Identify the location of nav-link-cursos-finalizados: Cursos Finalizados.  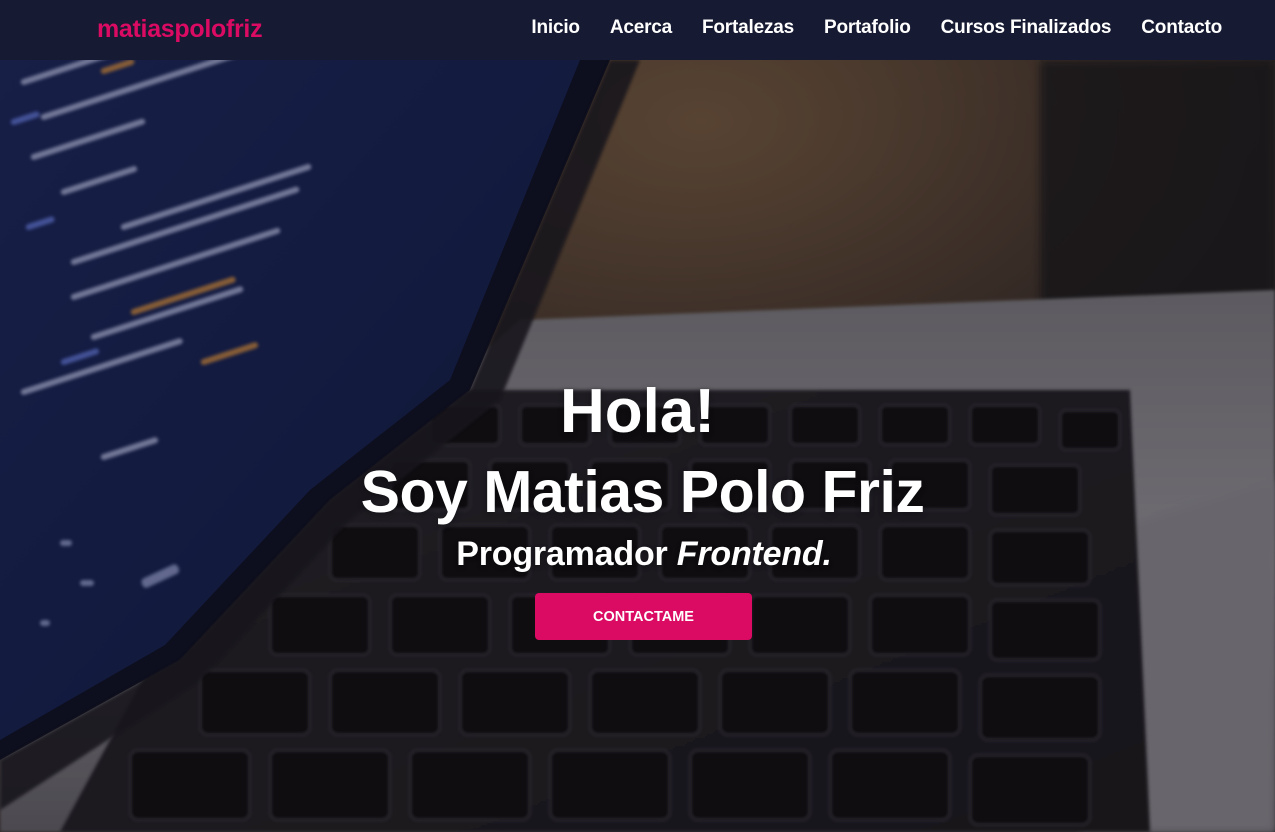
(1026, 28).